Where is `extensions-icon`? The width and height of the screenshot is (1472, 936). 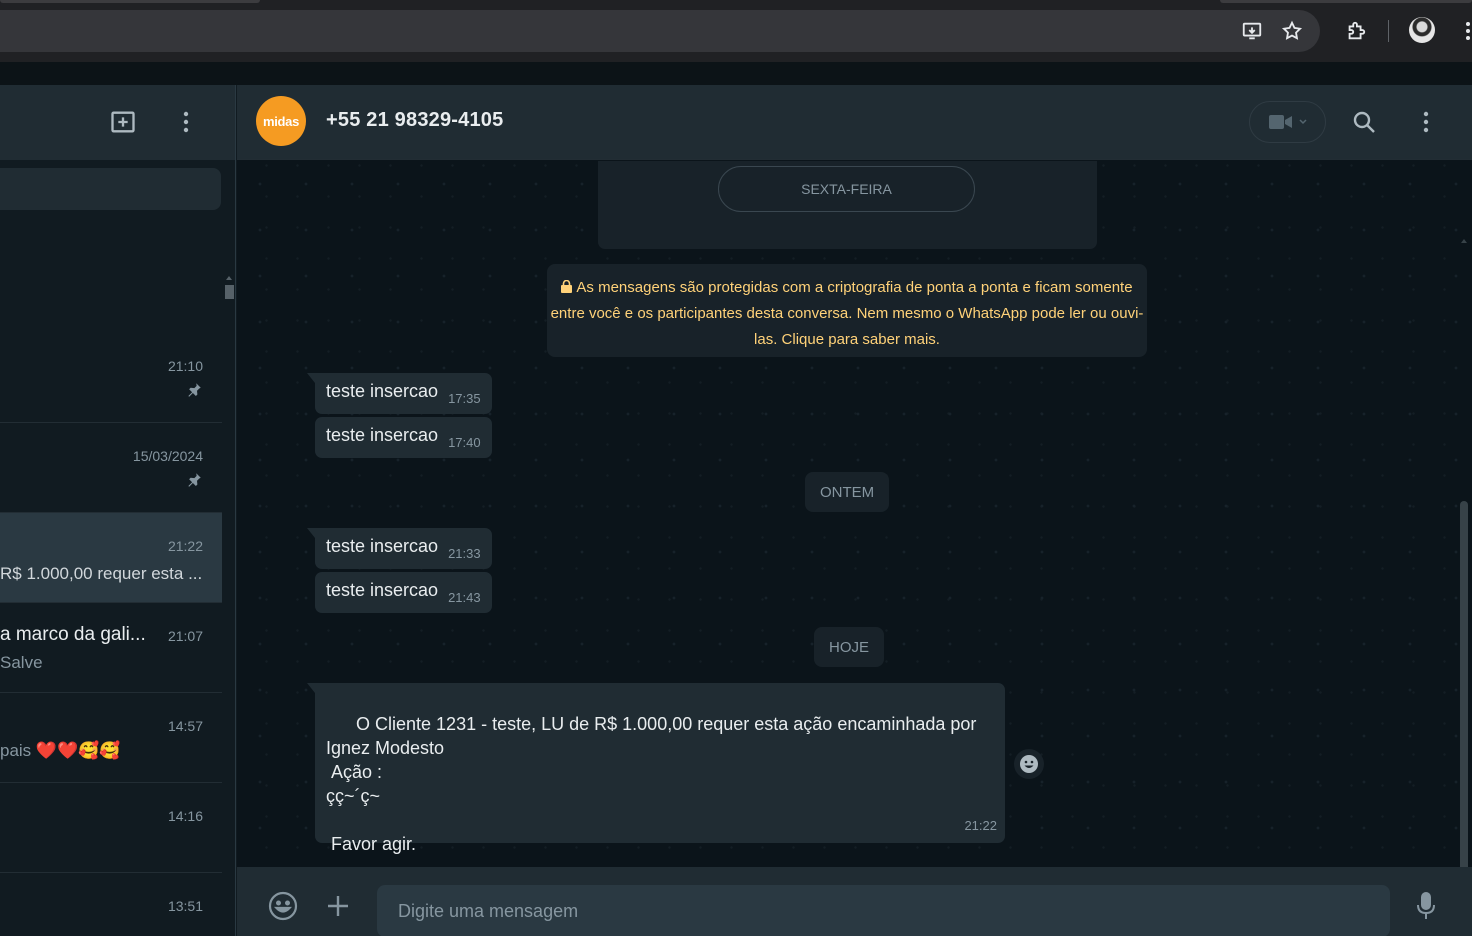 extensions-icon is located at coordinates (1356, 31).